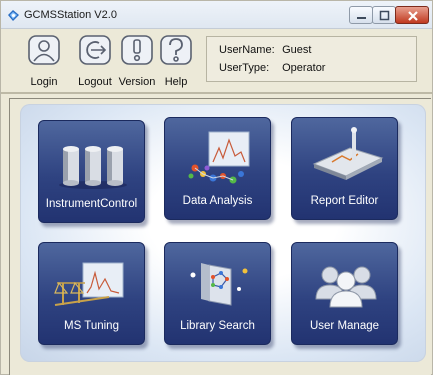 The image size is (433, 375). Describe the element at coordinates (176, 82) in the screenshot. I see `help-label: Help` at that location.